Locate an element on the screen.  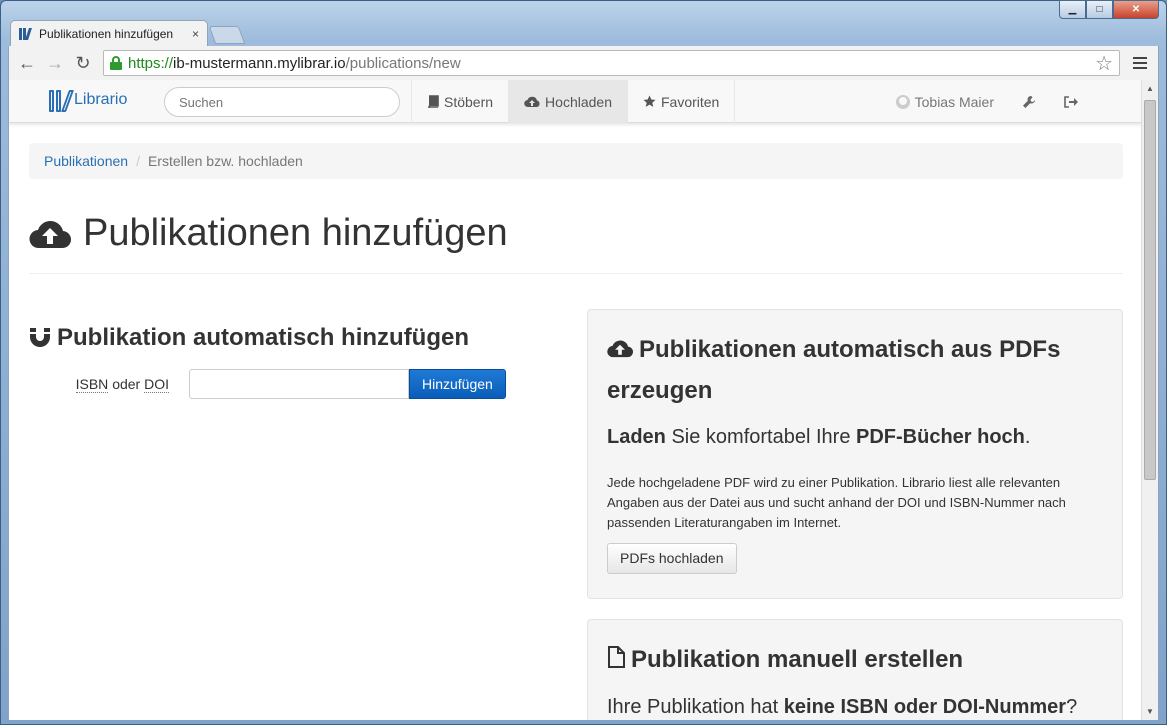
nav-favoriten-label: Favoriten is located at coordinates (690, 101).